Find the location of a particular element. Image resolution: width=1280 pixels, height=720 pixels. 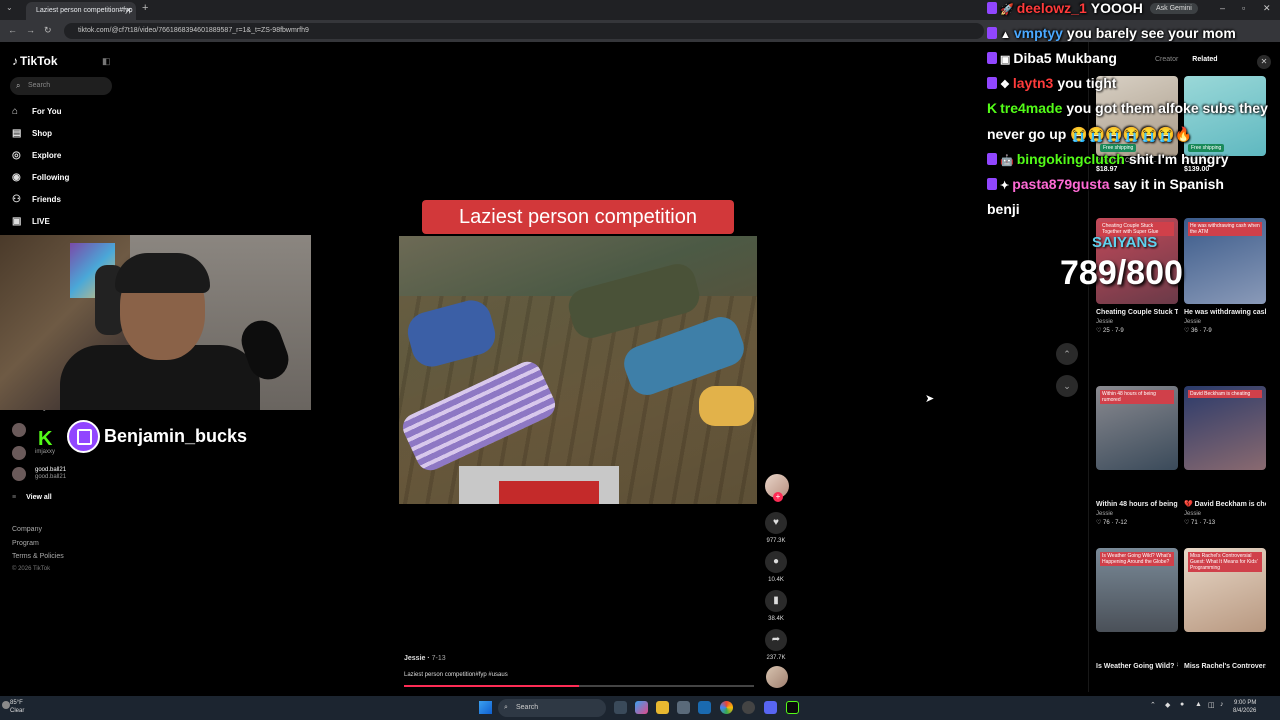

card-likes: 36 is located at coordinates (1194, 331).